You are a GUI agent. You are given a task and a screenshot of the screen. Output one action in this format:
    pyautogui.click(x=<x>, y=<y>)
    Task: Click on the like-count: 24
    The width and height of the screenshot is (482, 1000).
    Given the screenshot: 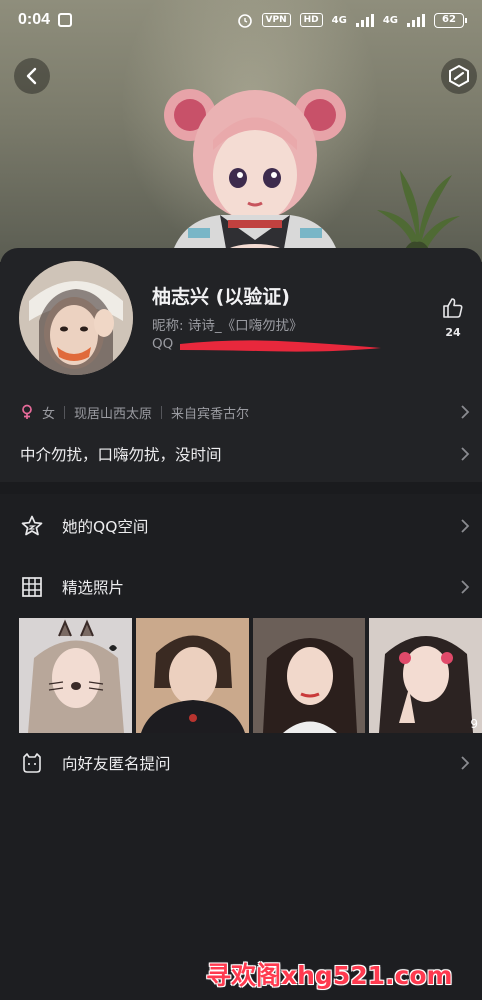 What is the action you would take?
    pyautogui.click(x=453, y=332)
    